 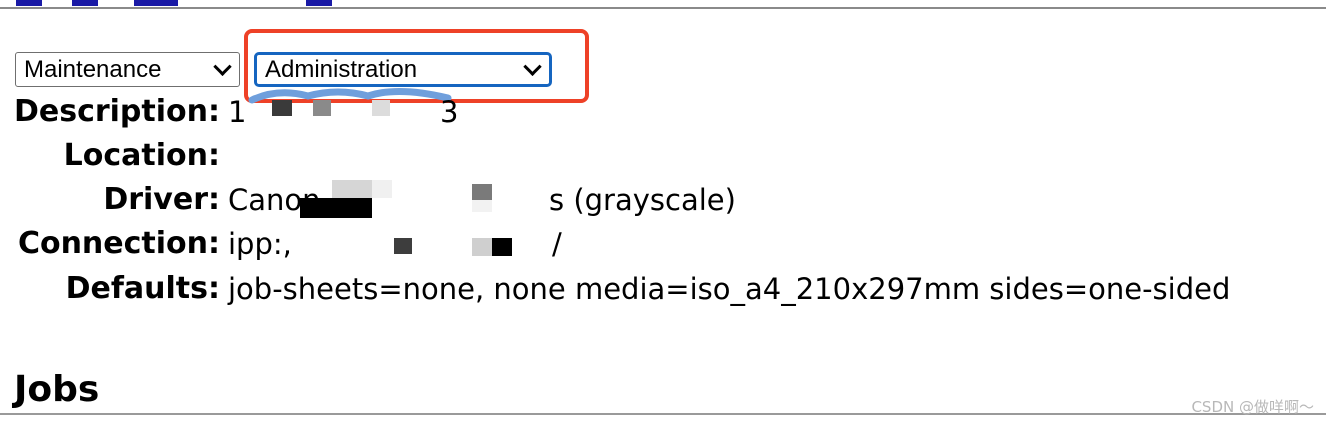 What do you see at coordinates (663, 112) in the screenshot?
I see `description-row: Description: 1 3` at bounding box center [663, 112].